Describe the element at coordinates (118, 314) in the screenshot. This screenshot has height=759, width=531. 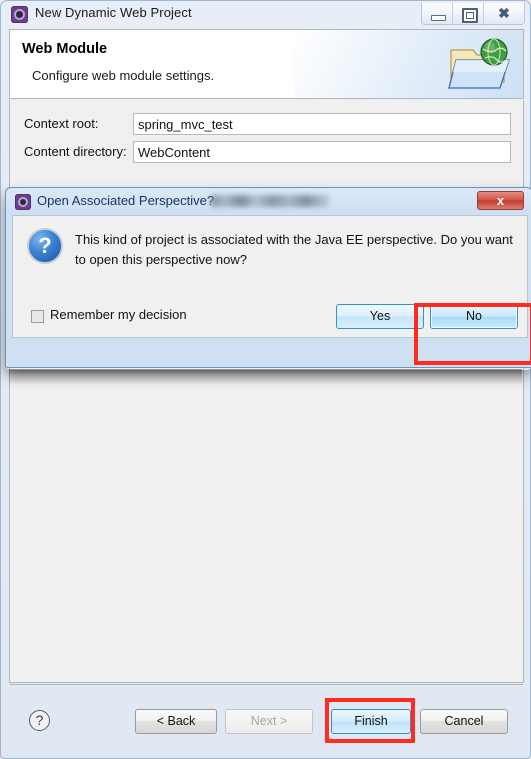
I see `checkbox-label: Remember my decision` at that location.